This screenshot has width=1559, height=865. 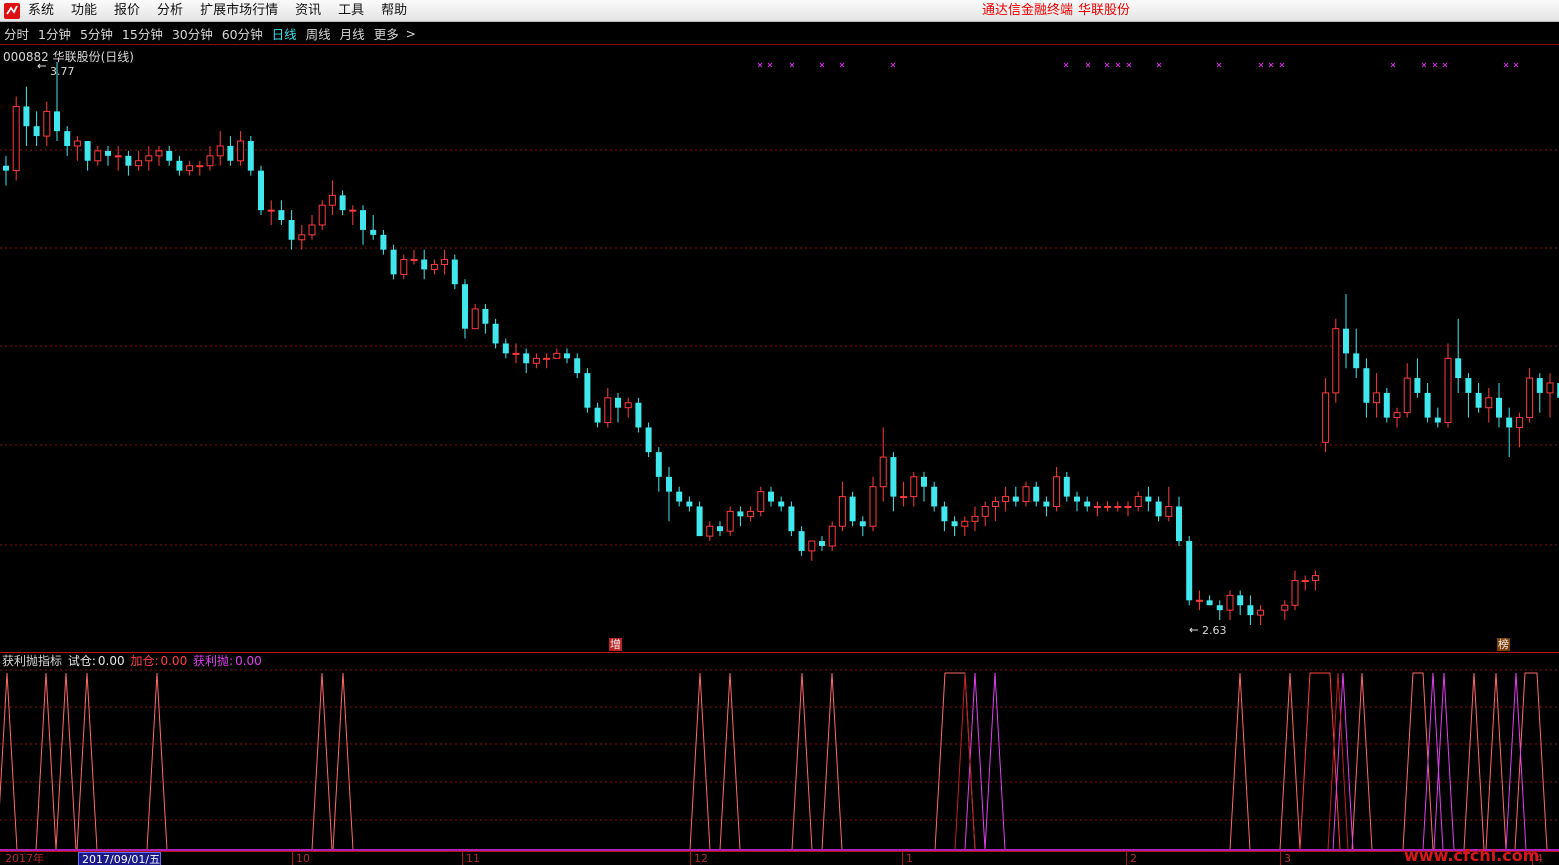 What do you see at coordinates (1472, 855) in the screenshot?
I see `watermark: www.cfchi.com` at bounding box center [1472, 855].